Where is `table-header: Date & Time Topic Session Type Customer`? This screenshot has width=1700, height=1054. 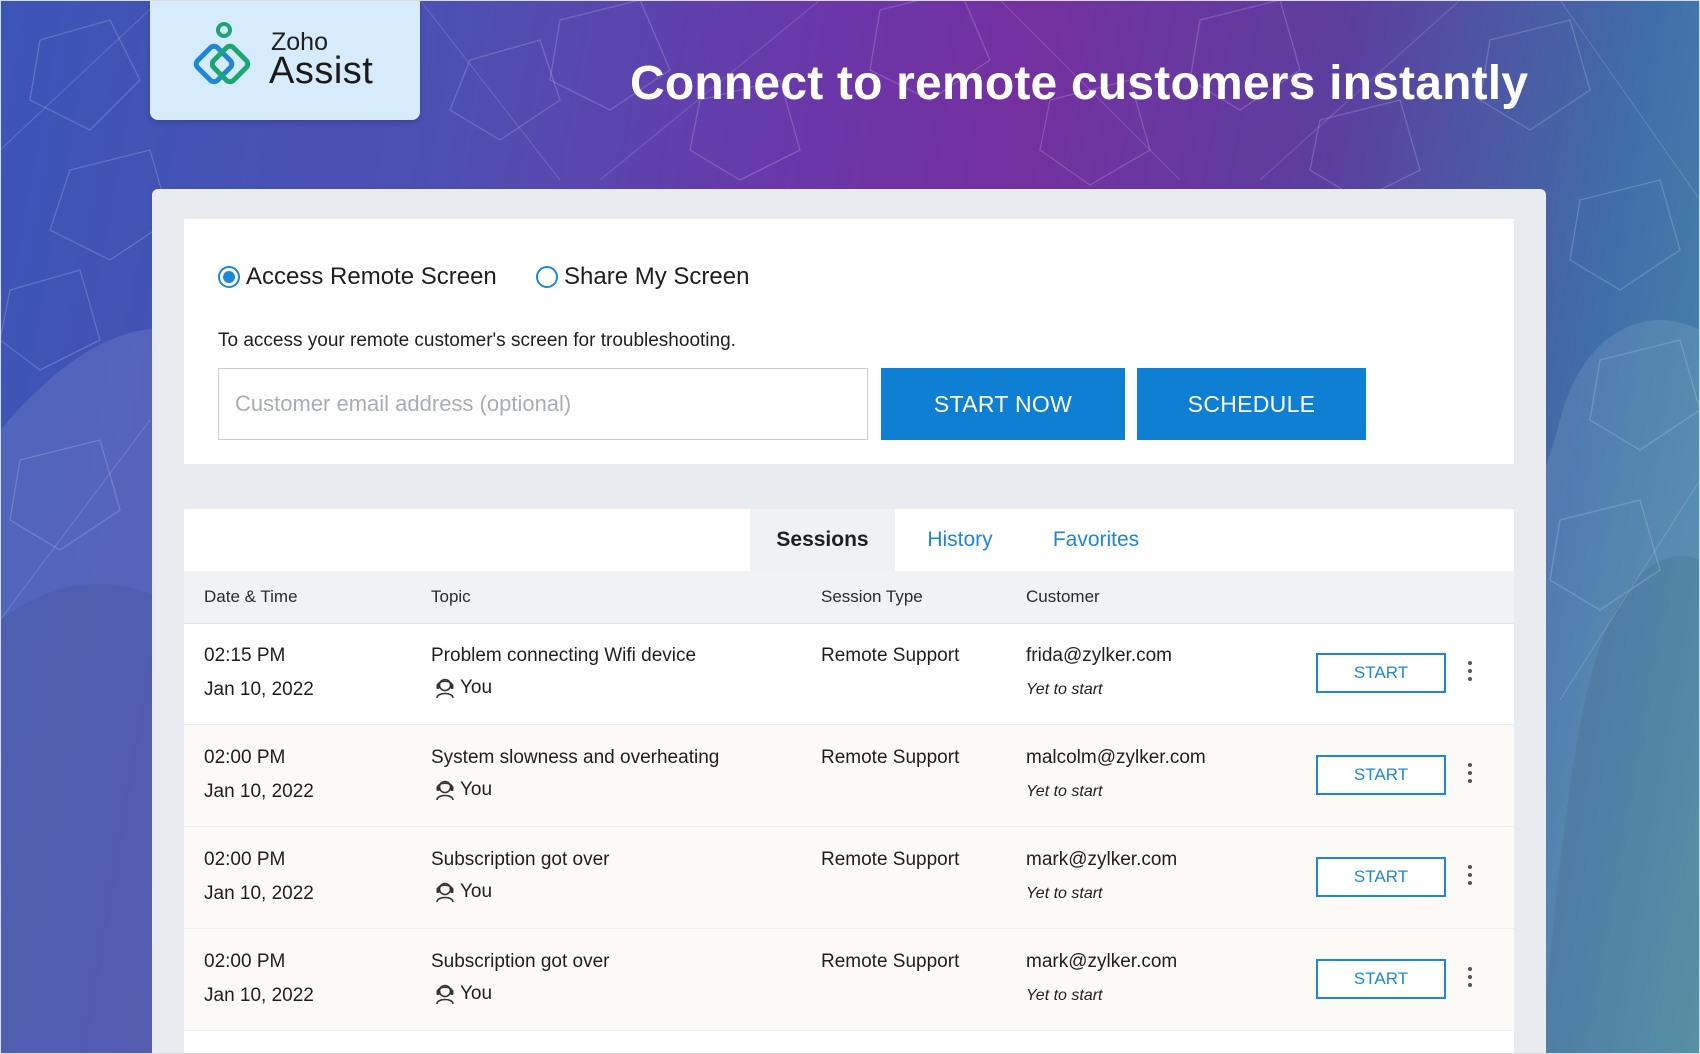 table-header: Date & Time Topic Session Type Customer is located at coordinates (849, 597).